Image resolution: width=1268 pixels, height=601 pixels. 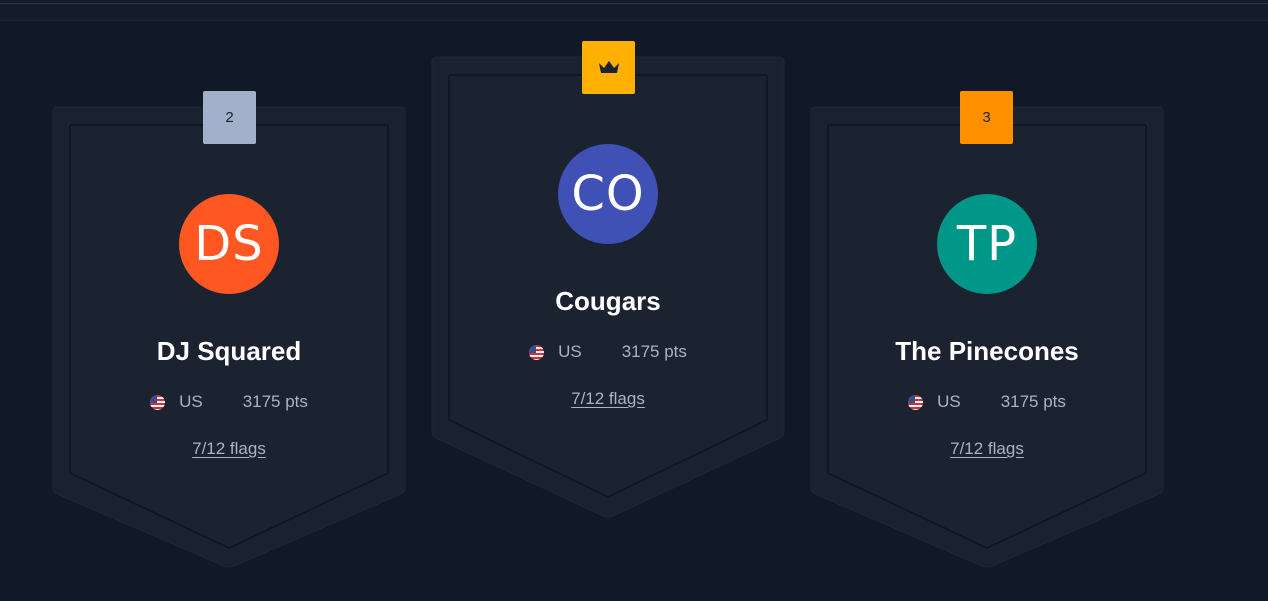 I want to click on crown-icon, so click(x=608, y=66).